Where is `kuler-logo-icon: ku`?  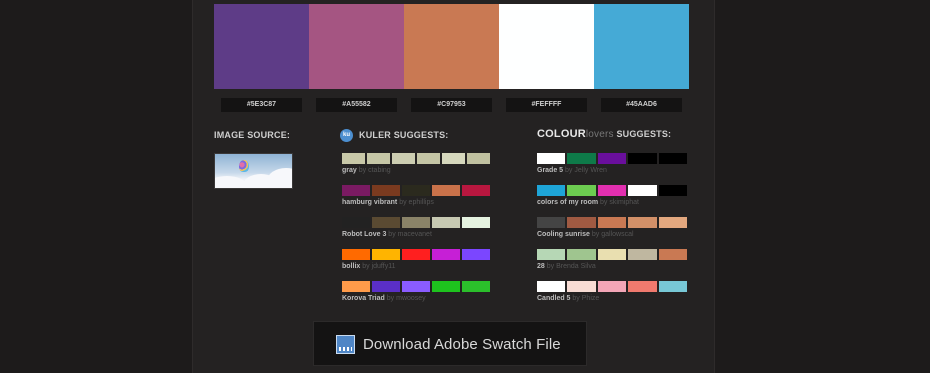 kuler-logo-icon: ku is located at coordinates (346, 135).